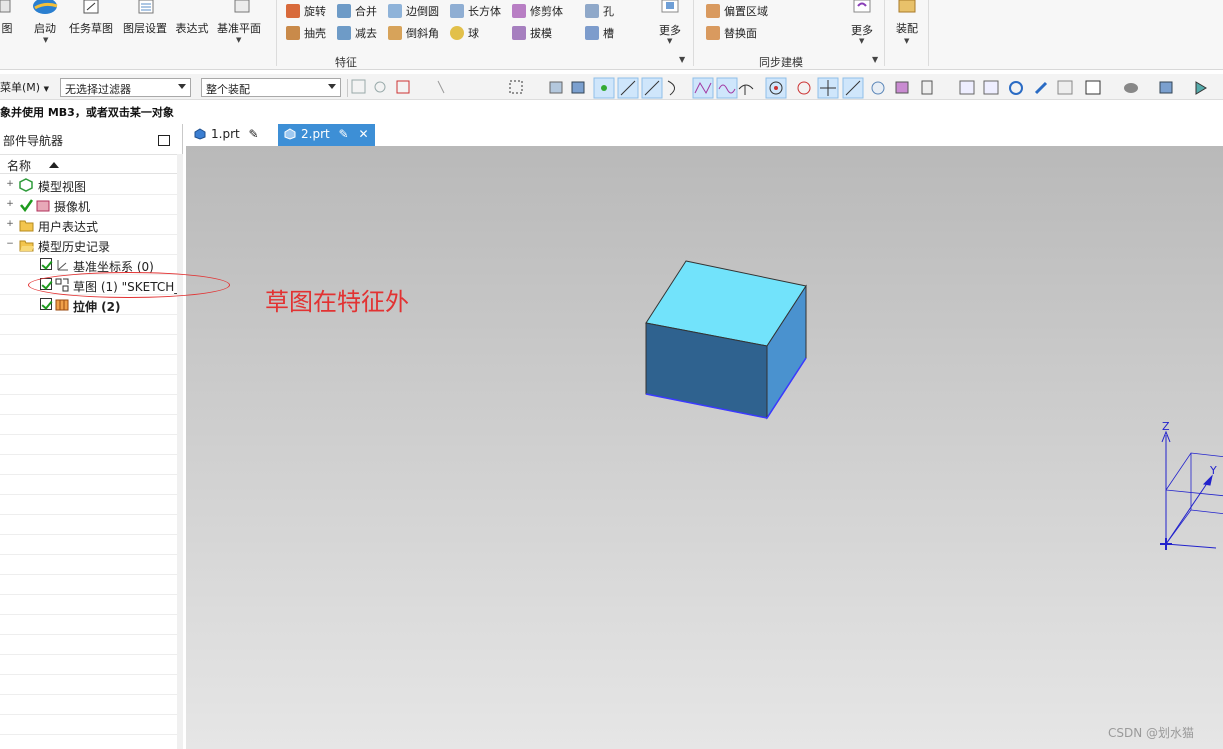  What do you see at coordinates (804, 88) in the screenshot?
I see `quadrant-snap-icon` at bounding box center [804, 88].